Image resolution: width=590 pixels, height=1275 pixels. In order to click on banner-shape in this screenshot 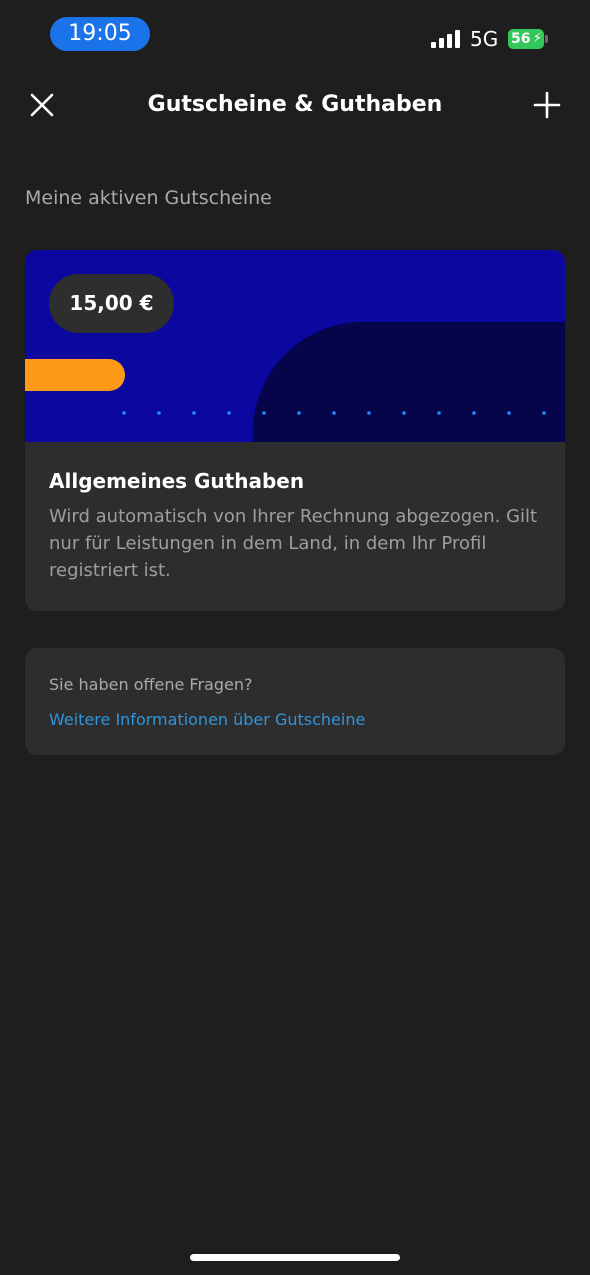, I will do `click(409, 382)`.